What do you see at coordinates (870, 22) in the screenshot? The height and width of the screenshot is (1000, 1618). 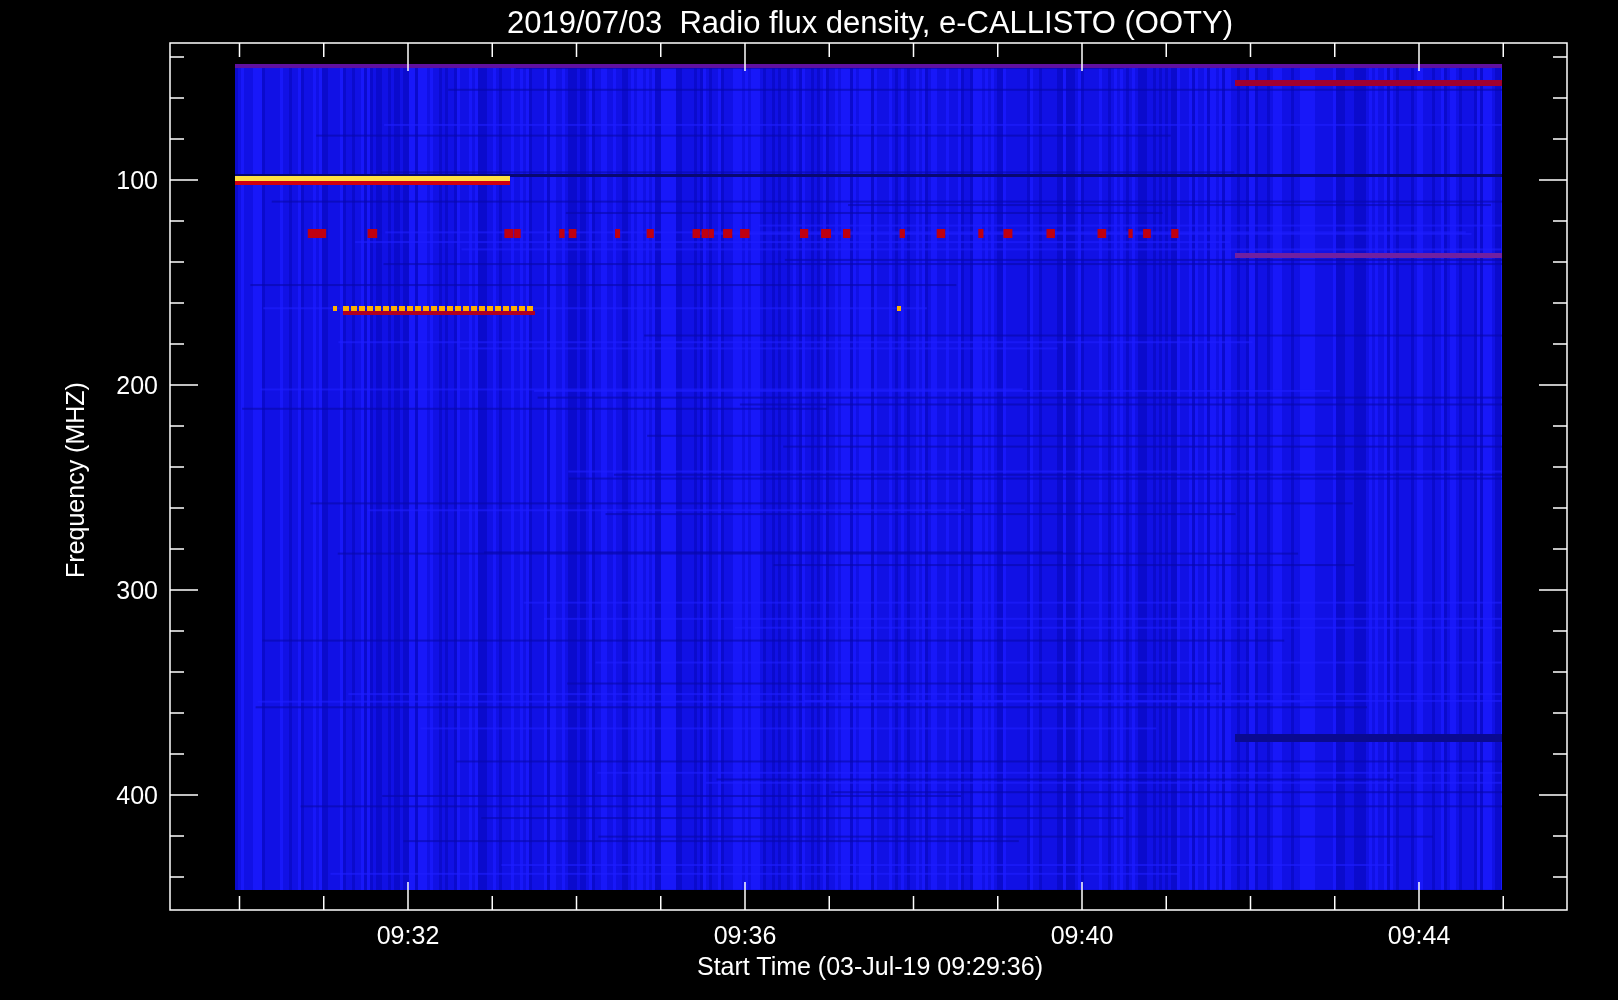 I see `chart-title: 2019/07/03 Radio flux density, e-CALLISTO (OOTY)` at bounding box center [870, 22].